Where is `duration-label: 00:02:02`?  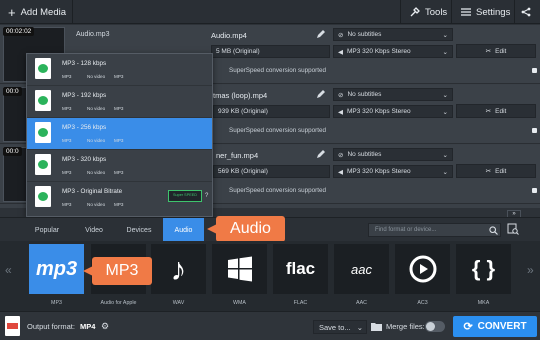
duration-label: 00:02:02 is located at coordinates (19, 31).